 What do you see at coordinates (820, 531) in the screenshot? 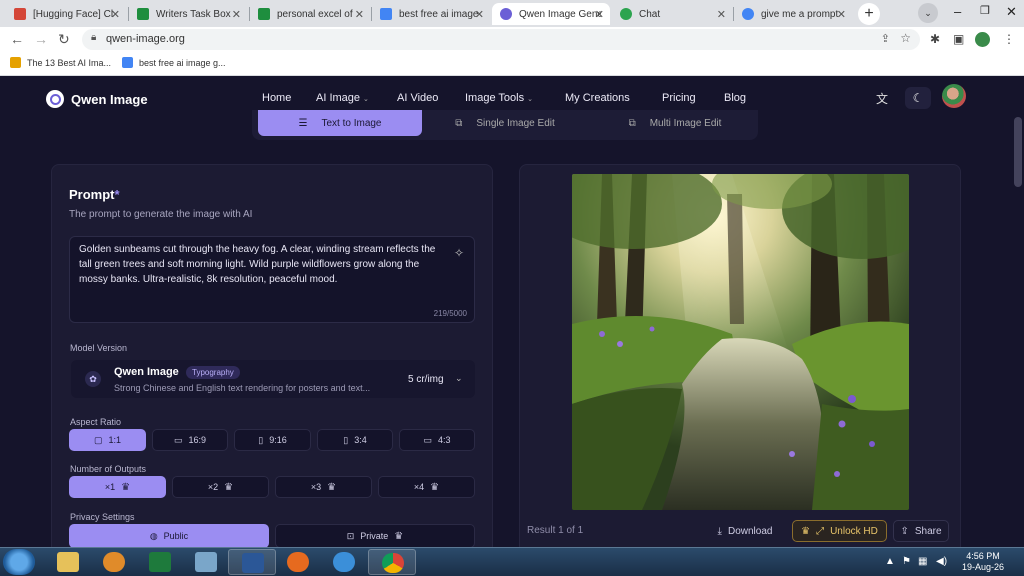
I see `expand-icon: ⤢` at bounding box center [820, 531].